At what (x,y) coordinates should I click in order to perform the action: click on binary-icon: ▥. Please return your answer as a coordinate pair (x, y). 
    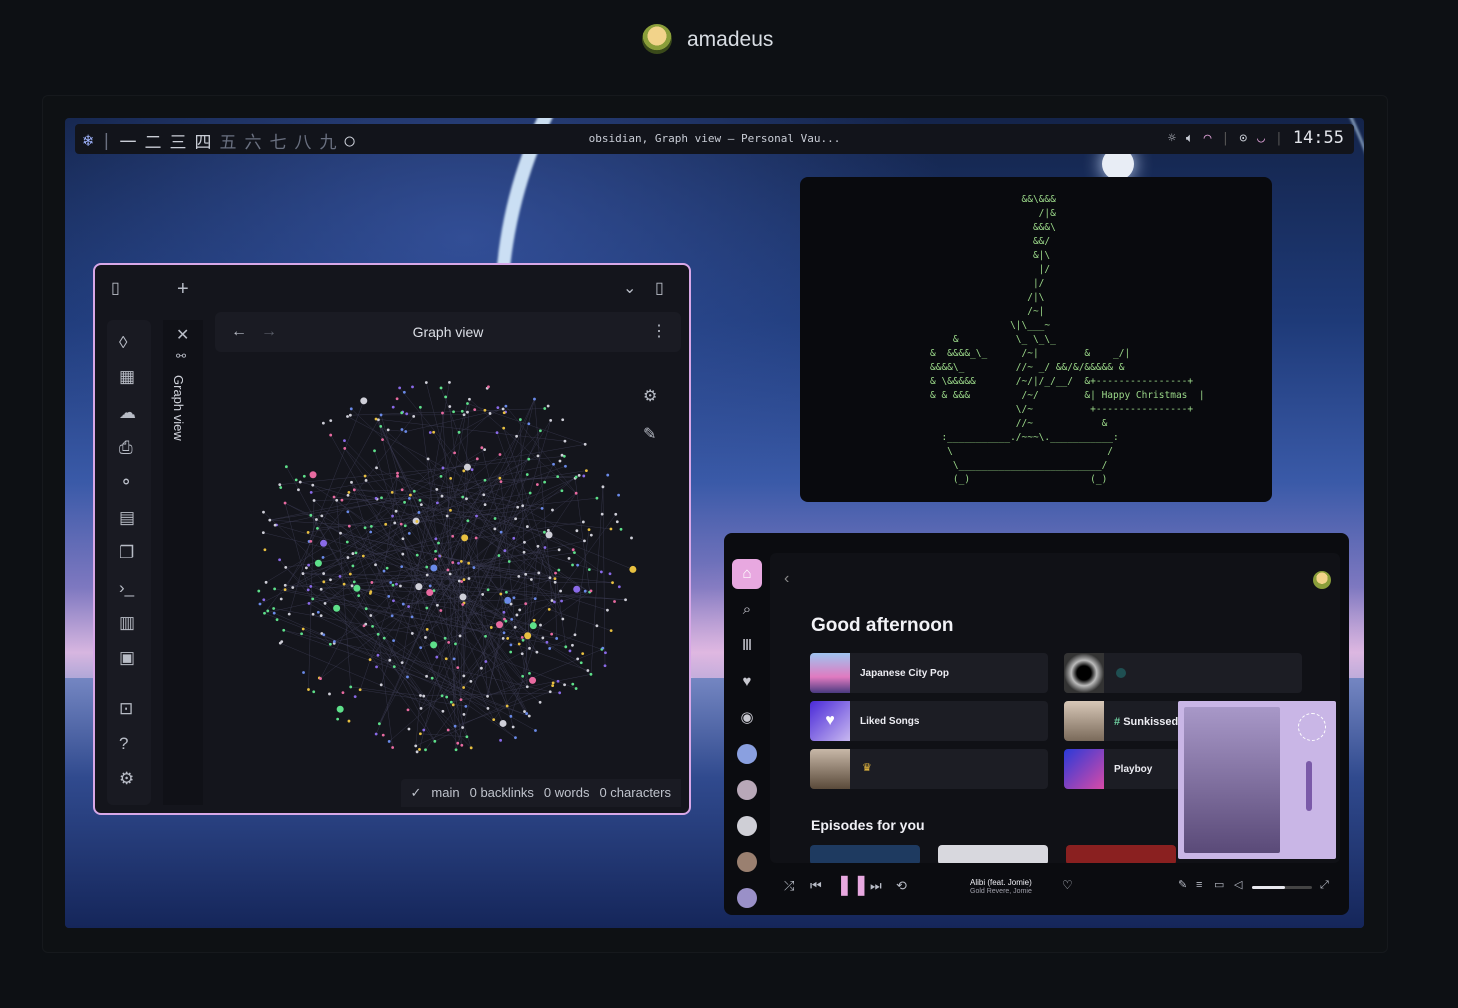
    Looking at the image, I should click on (127, 622).